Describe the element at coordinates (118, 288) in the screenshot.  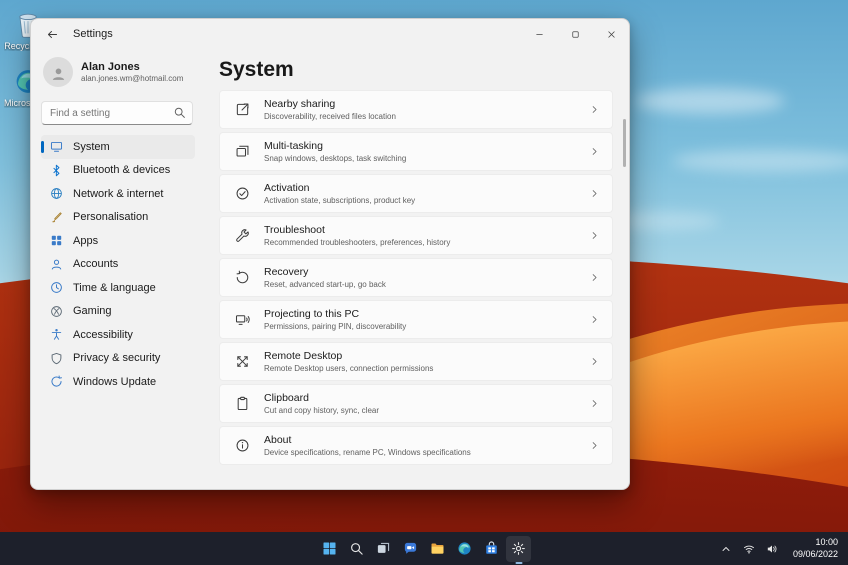
I see `sidebar-item-time-language: Time & language` at that location.